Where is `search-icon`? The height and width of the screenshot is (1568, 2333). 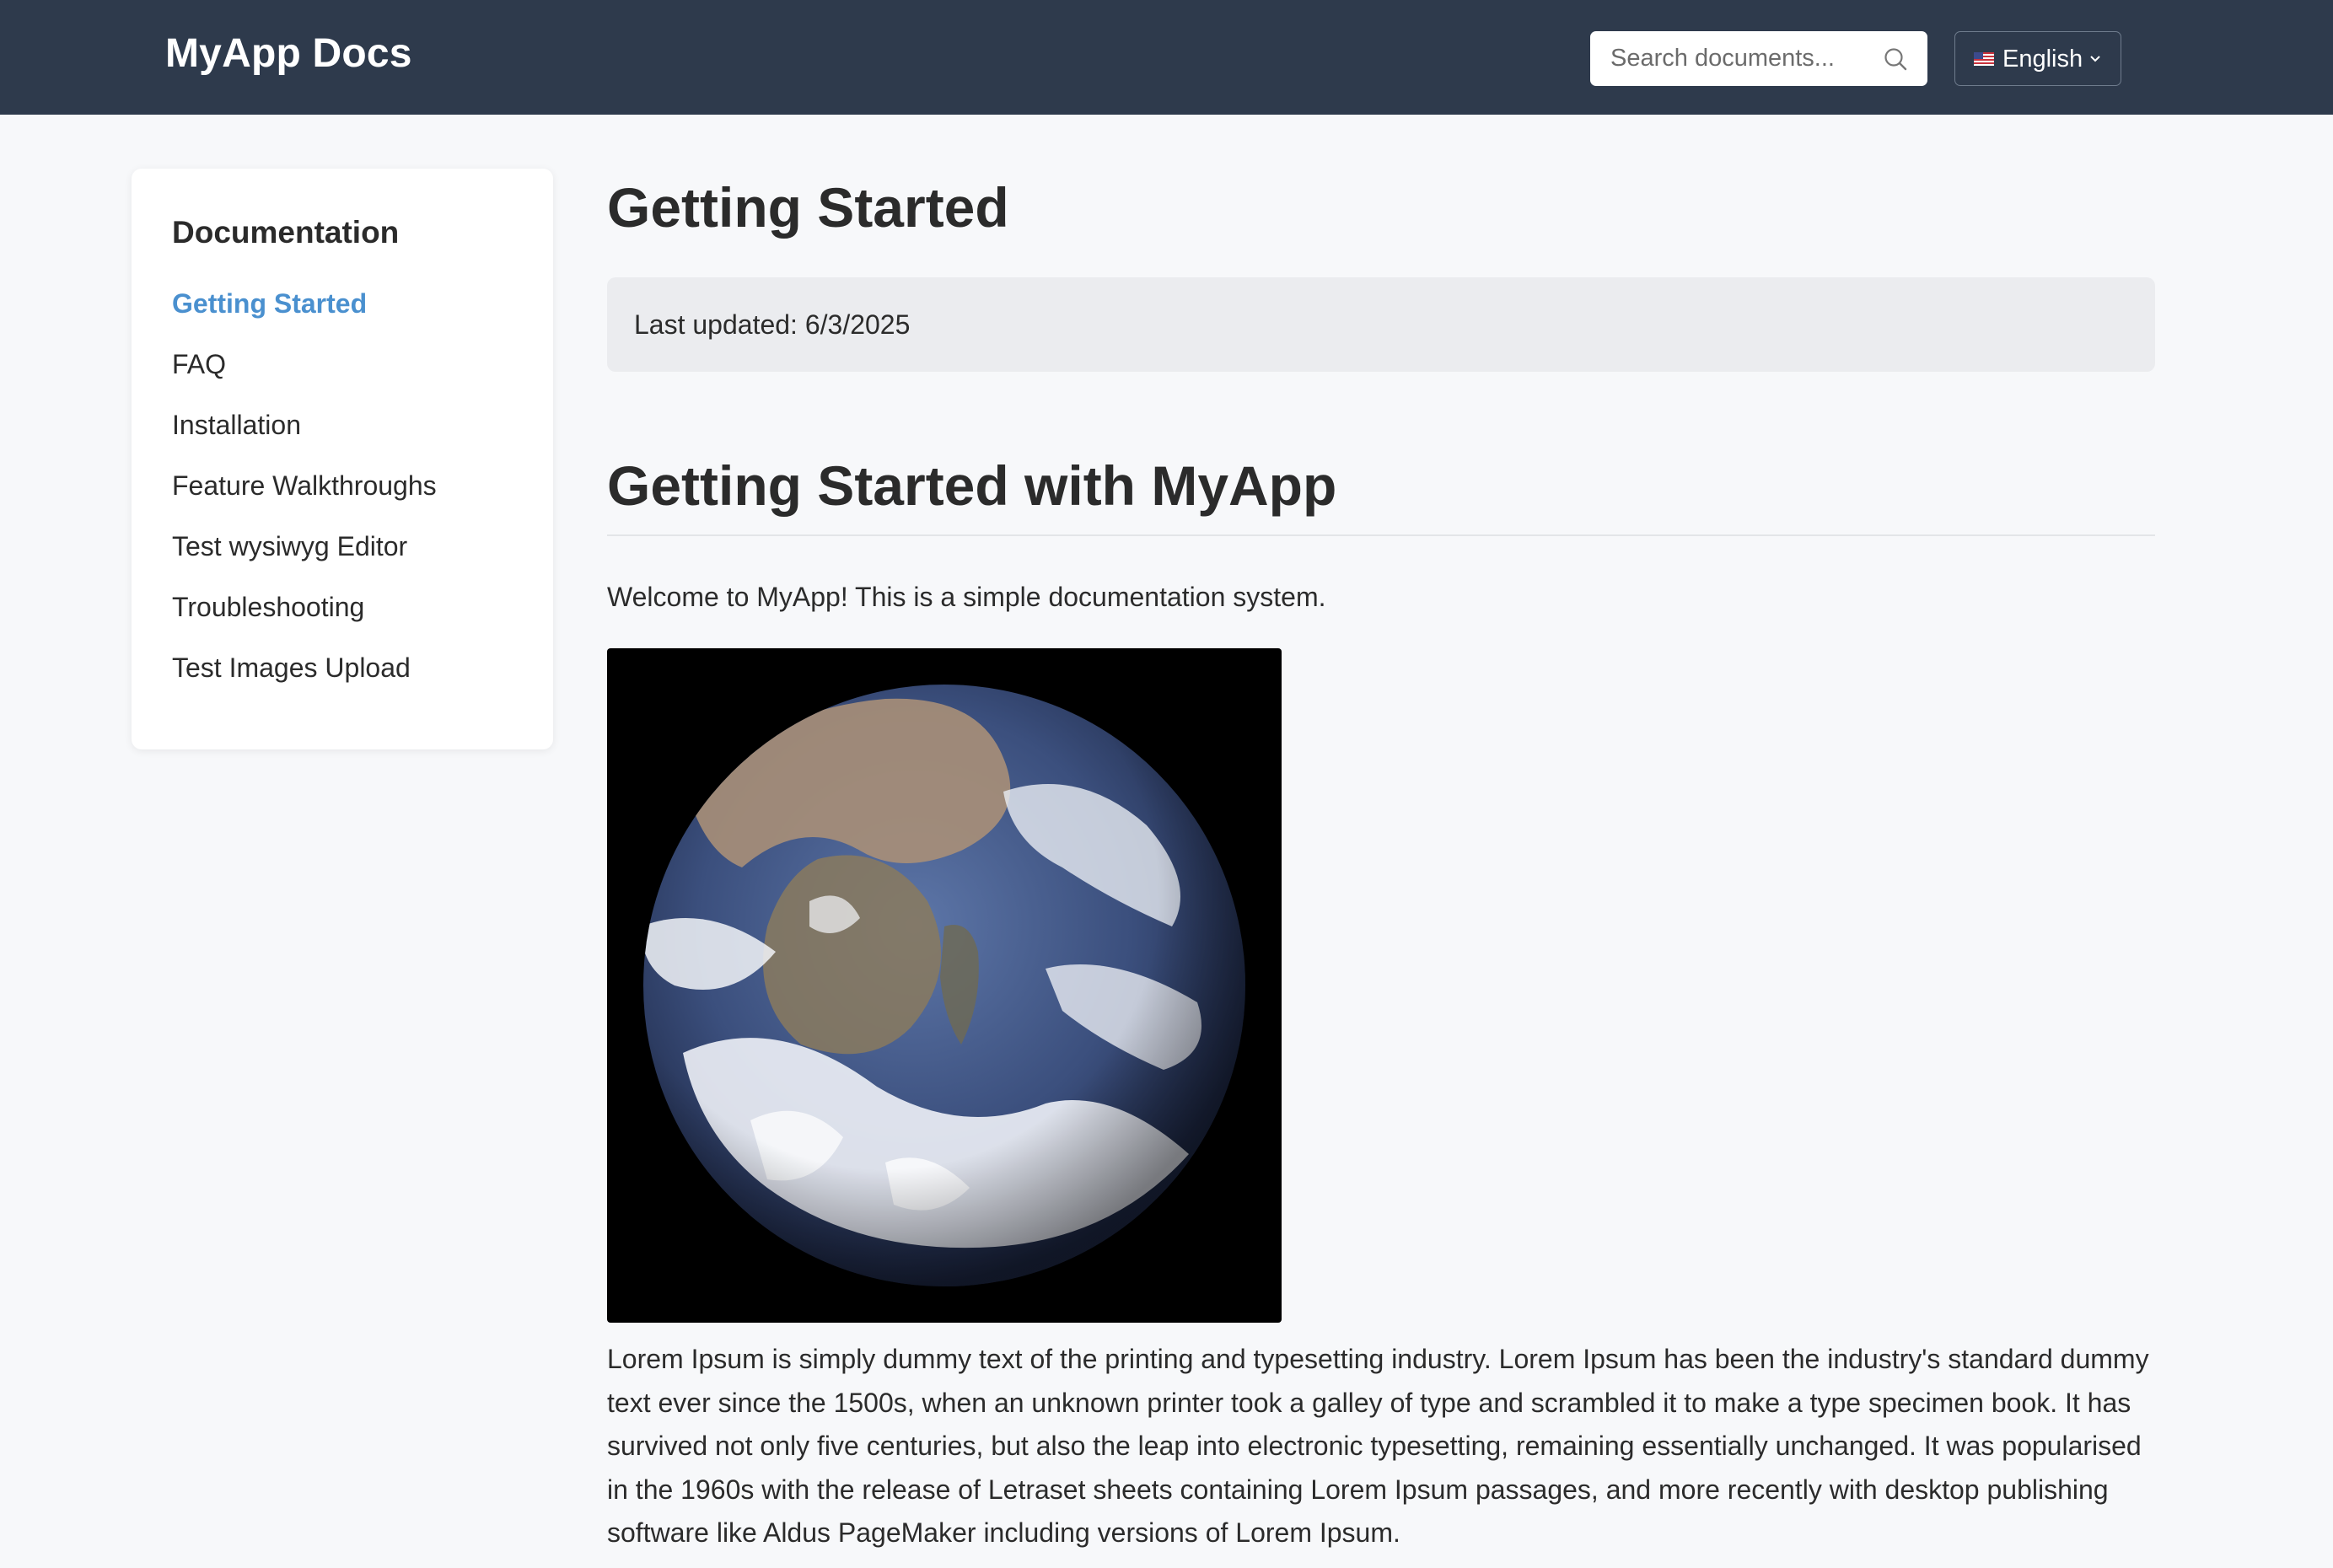 search-icon is located at coordinates (1895, 59).